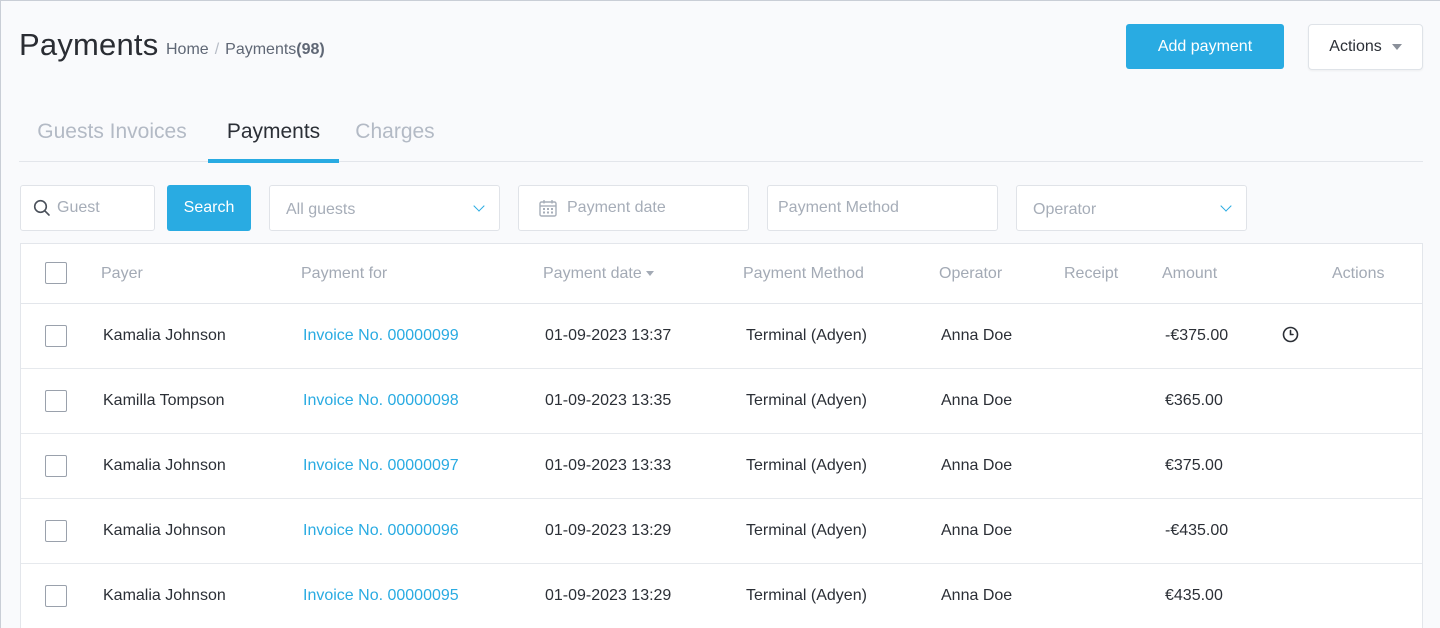 This screenshot has height=628, width=1440. I want to click on payment-date-cell: 01-09-2023 13:37, so click(608, 335).